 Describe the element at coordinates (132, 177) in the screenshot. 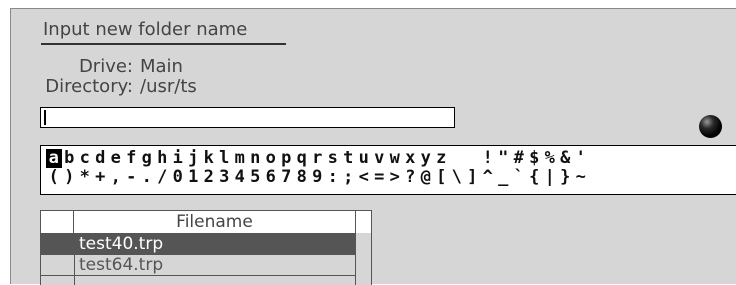

I see `char-key: -` at that location.